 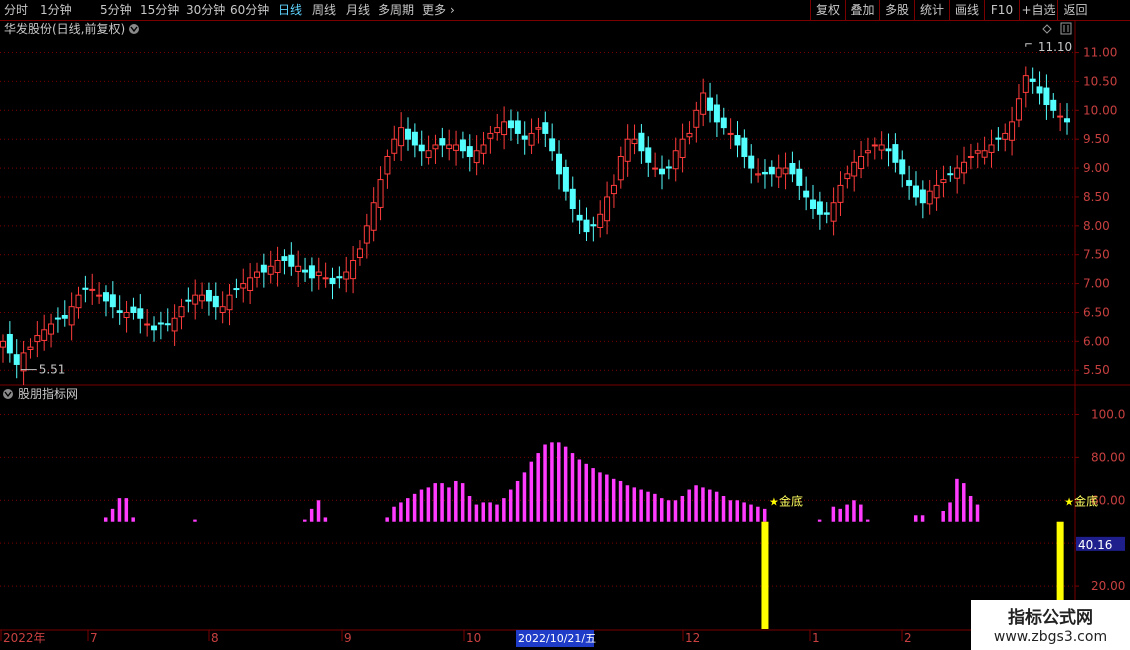 What do you see at coordinates (1096, 139) in the screenshot?
I see `price-axis-label: 9.50` at bounding box center [1096, 139].